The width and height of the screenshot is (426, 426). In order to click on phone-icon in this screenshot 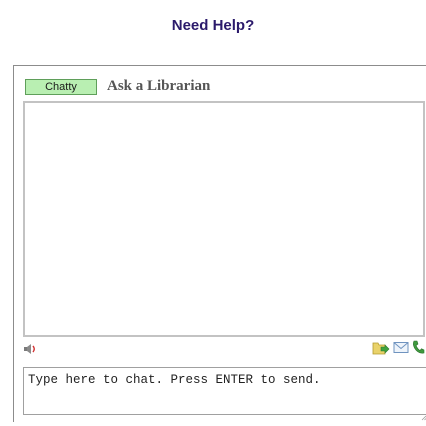, I will do `click(418, 350)`.